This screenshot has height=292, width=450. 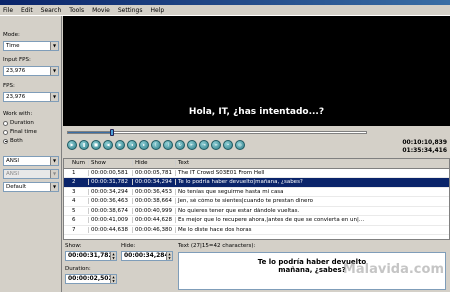 I want to click on show-label: Show:, so click(x=73, y=246).